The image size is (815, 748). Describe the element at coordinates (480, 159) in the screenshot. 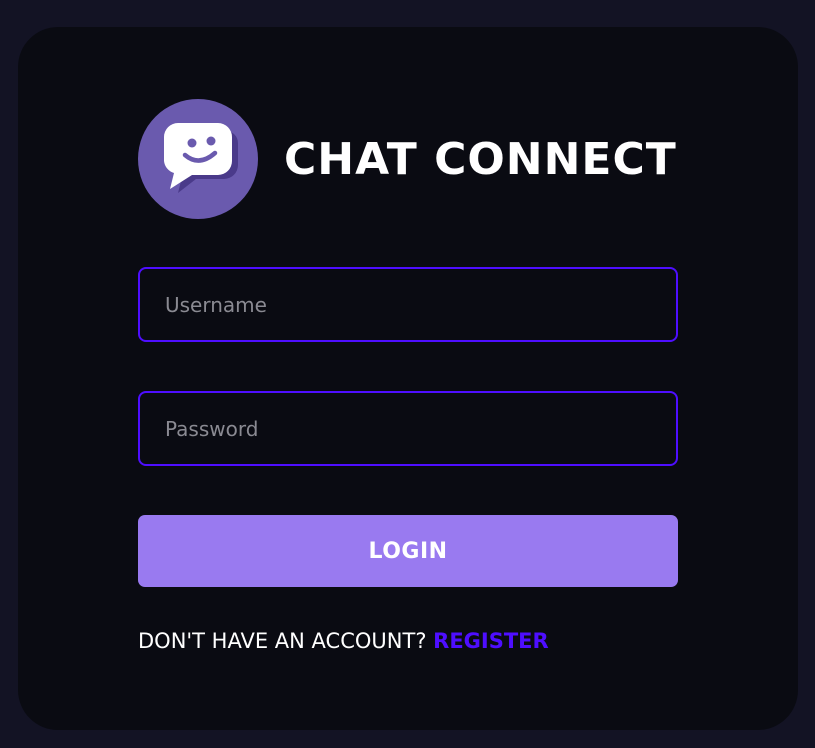

I see `app-title: CHAT CONNECT` at that location.